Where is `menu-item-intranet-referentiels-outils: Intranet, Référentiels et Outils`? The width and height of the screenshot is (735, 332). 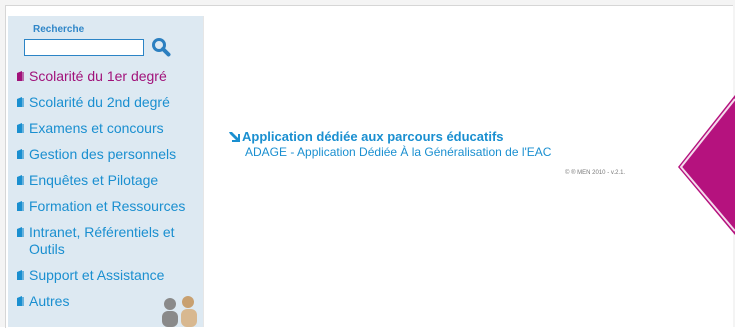
menu-item-intranet-referentiels-outils: Intranet, Référentiels et Outils is located at coordinates (101, 241).